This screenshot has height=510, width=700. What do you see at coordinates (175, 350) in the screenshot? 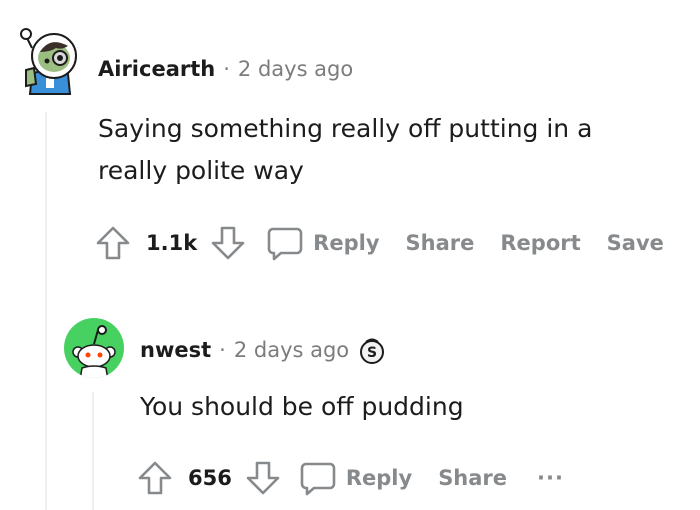
I see `username: nwest` at bounding box center [175, 350].